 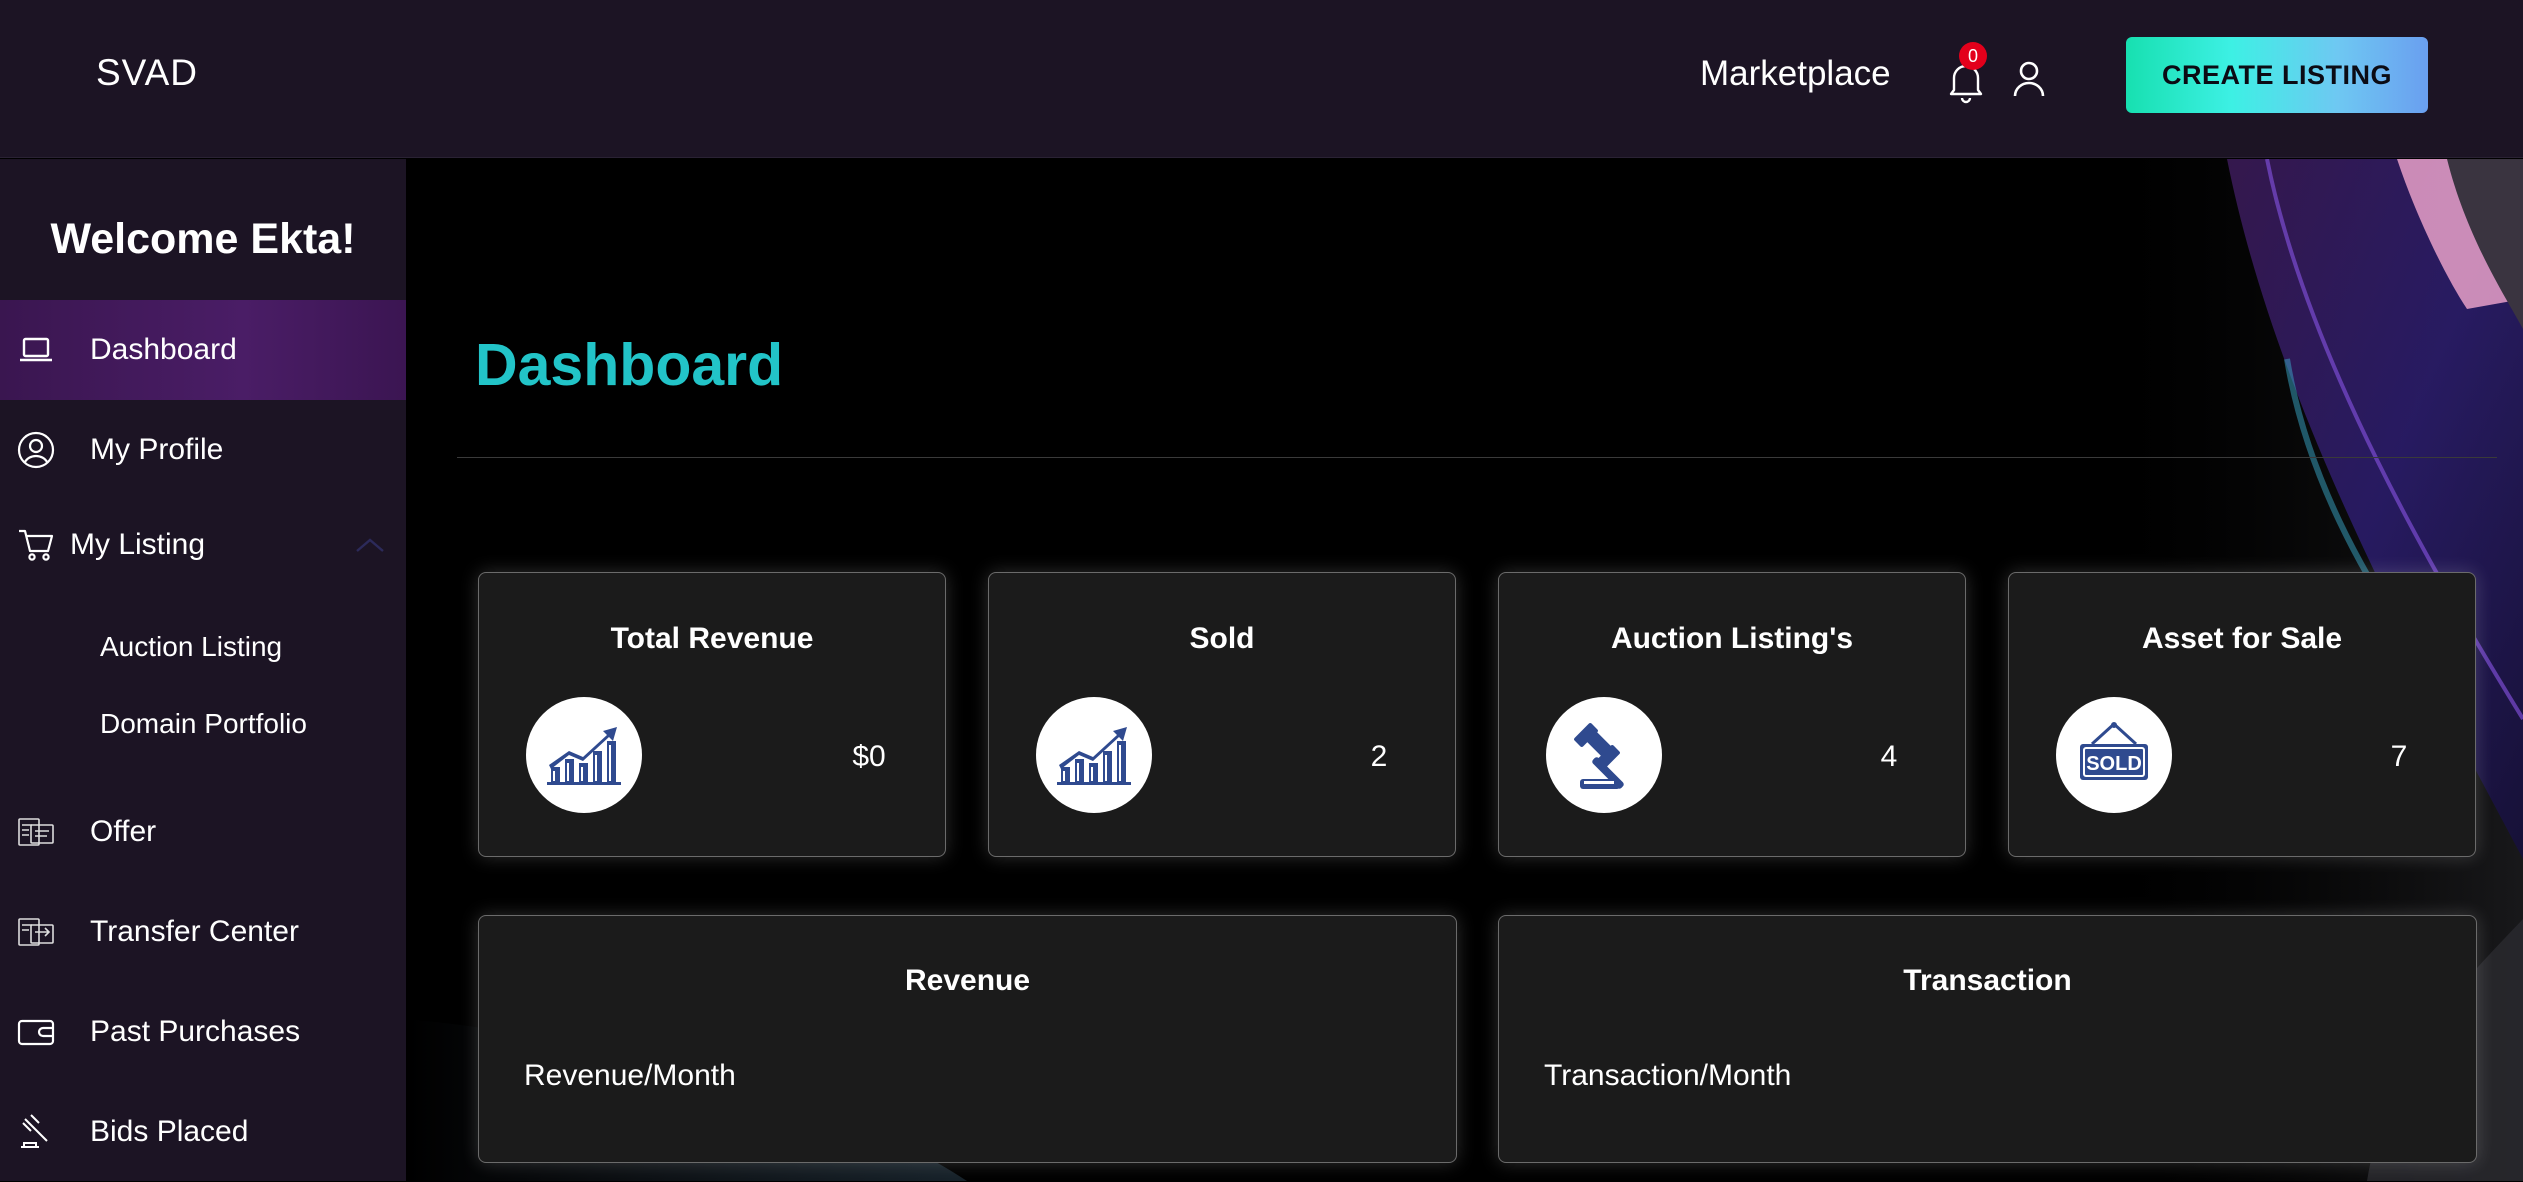 What do you see at coordinates (36, 832) in the screenshot?
I see `offer-icon` at bounding box center [36, 832].